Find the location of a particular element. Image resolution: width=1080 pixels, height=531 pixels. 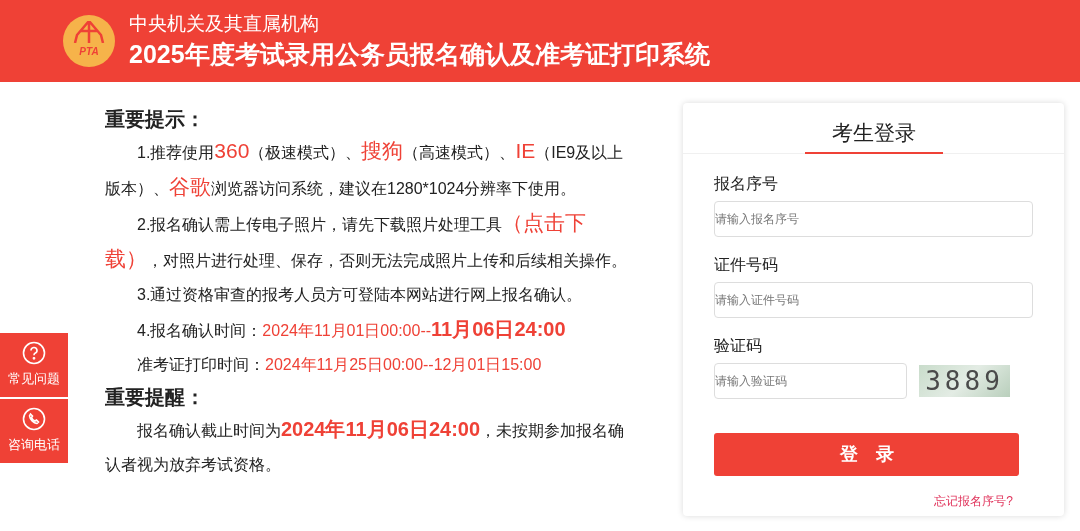

notice-paragraph: 1.推荐使用360（极速模式）、搜狗（高速模式）、IE（IE9及以上版本）、谷歌浏览器访问系统，建议在1280*1024分辨率下使用。 is located at coordinates (365, 169).